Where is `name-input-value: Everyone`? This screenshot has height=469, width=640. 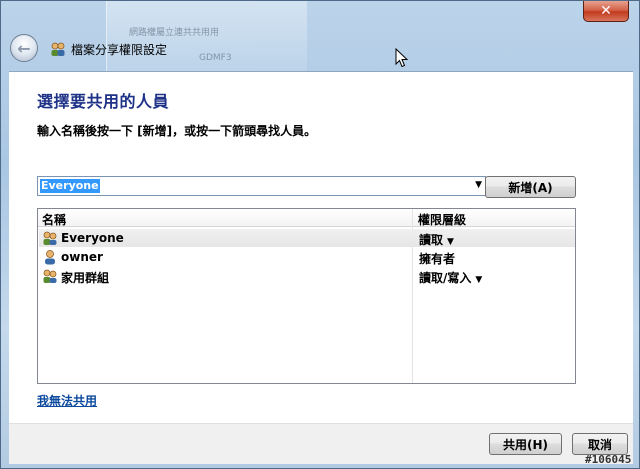 name-input-value: Everyone is located at coordinates (70, 186).